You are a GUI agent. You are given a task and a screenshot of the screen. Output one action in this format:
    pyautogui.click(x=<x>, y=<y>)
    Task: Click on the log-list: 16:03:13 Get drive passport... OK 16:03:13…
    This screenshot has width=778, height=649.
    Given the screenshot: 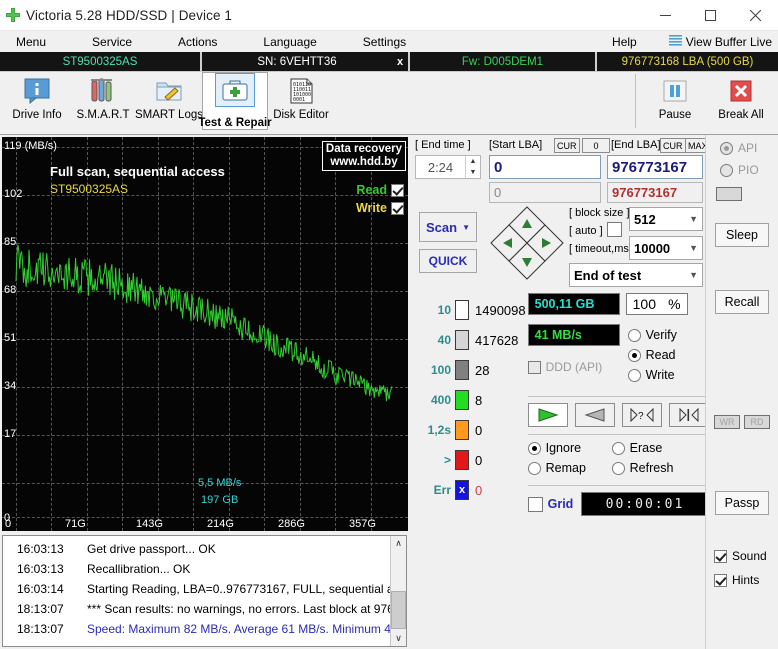 What is the action you would take?
    pyautogui.click(x=196, y=591)
    